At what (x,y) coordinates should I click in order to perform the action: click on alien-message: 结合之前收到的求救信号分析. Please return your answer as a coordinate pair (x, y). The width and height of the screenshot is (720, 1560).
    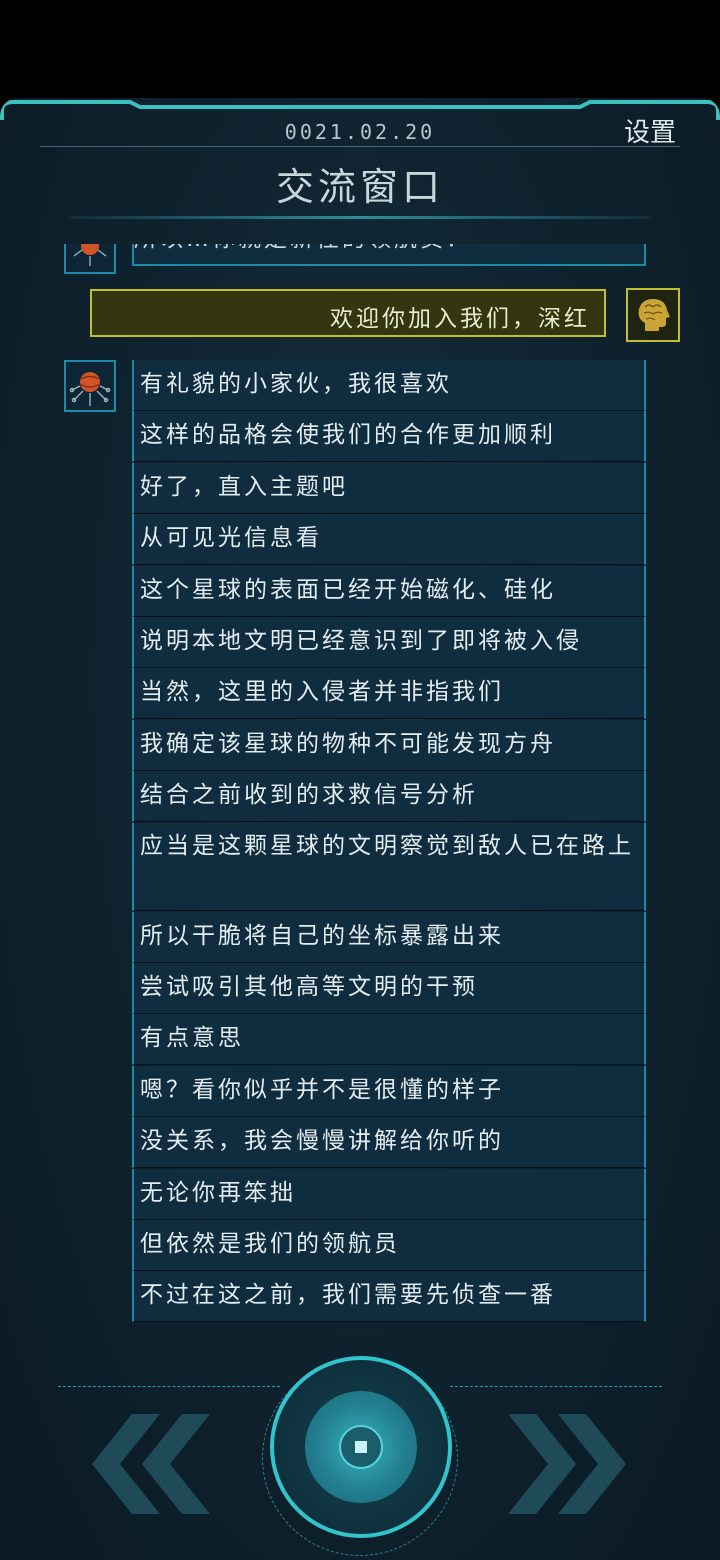
    Looking at the image, I should click on (389, 797).